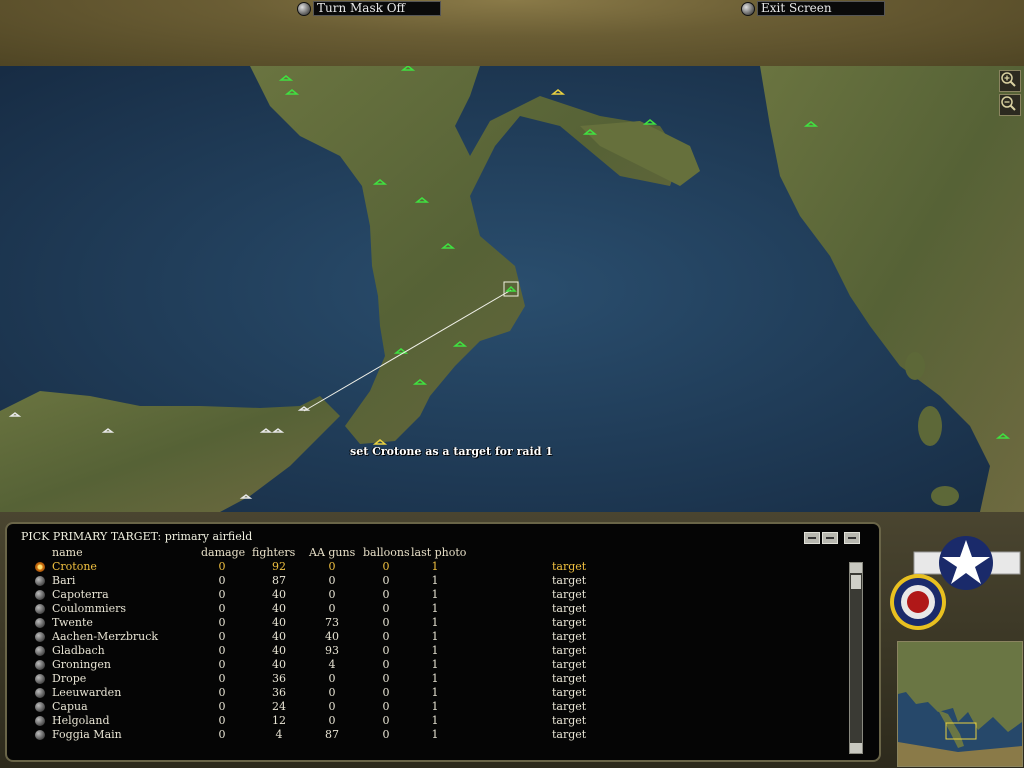 The height and width of the screenshot is (768, 1024). What do you see at coordinates (427, 581) in the screenshot?
I see `target-row: Bari 0 87 0 0 1 target` at bounding box center [427, 581].